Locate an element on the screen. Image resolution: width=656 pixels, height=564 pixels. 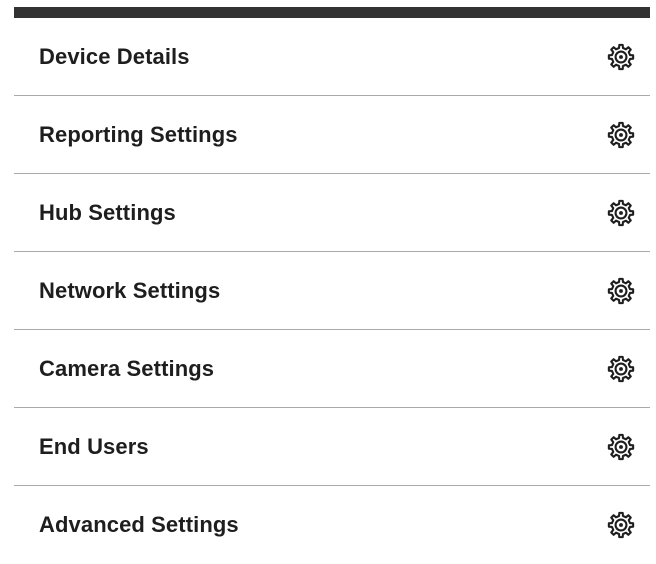
menu-item-hub-settings: Hub Settings is located at coordinates (332, 213).